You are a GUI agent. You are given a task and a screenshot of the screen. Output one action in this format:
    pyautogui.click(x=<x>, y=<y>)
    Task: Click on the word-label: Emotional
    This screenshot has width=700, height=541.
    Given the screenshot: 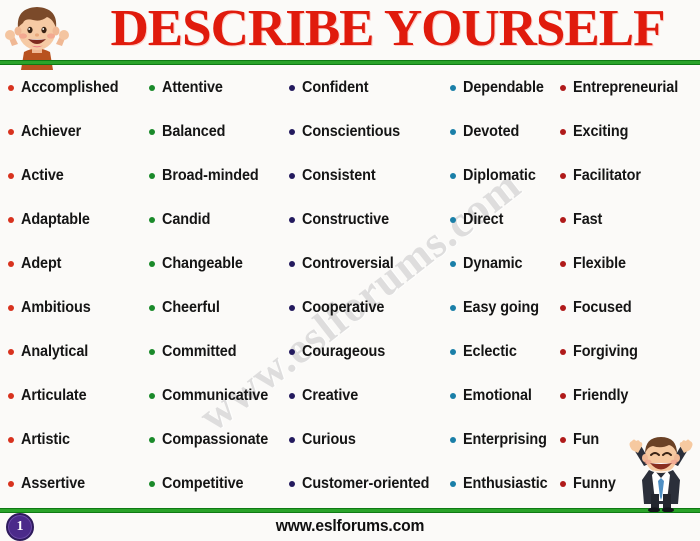 What is the action you would take?
    pyautogui.click(x=497, y=395)
    